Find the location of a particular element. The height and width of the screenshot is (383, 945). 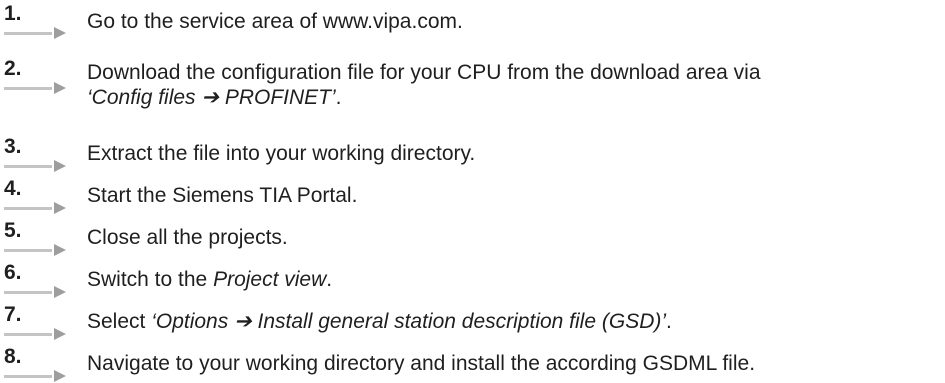

step-text-segment: Select is located at coordinates (119, 321).